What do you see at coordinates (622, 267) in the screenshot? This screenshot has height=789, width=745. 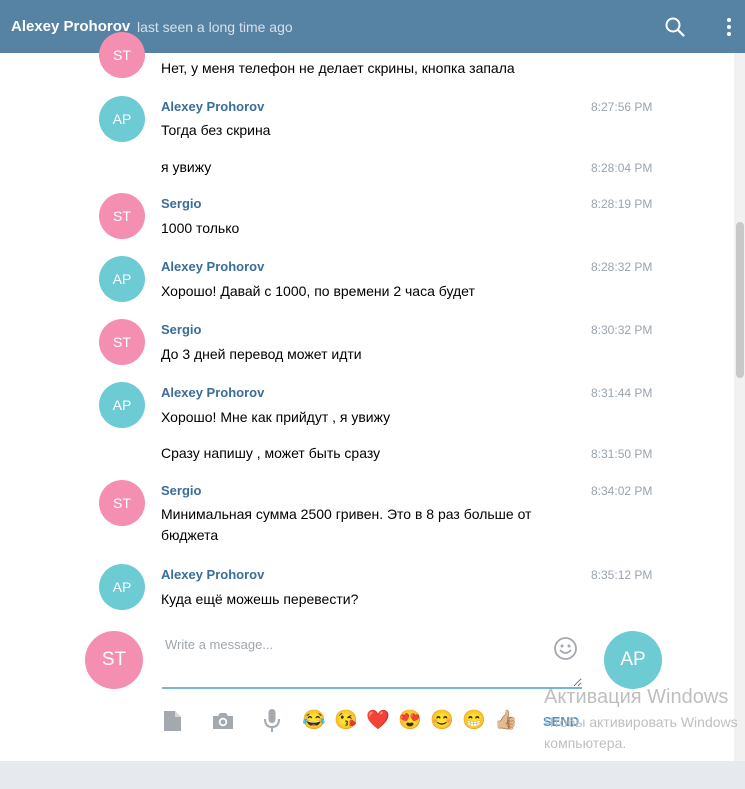 I see `message-time: 8:28:32 PM` at bounding box center [622, 267].